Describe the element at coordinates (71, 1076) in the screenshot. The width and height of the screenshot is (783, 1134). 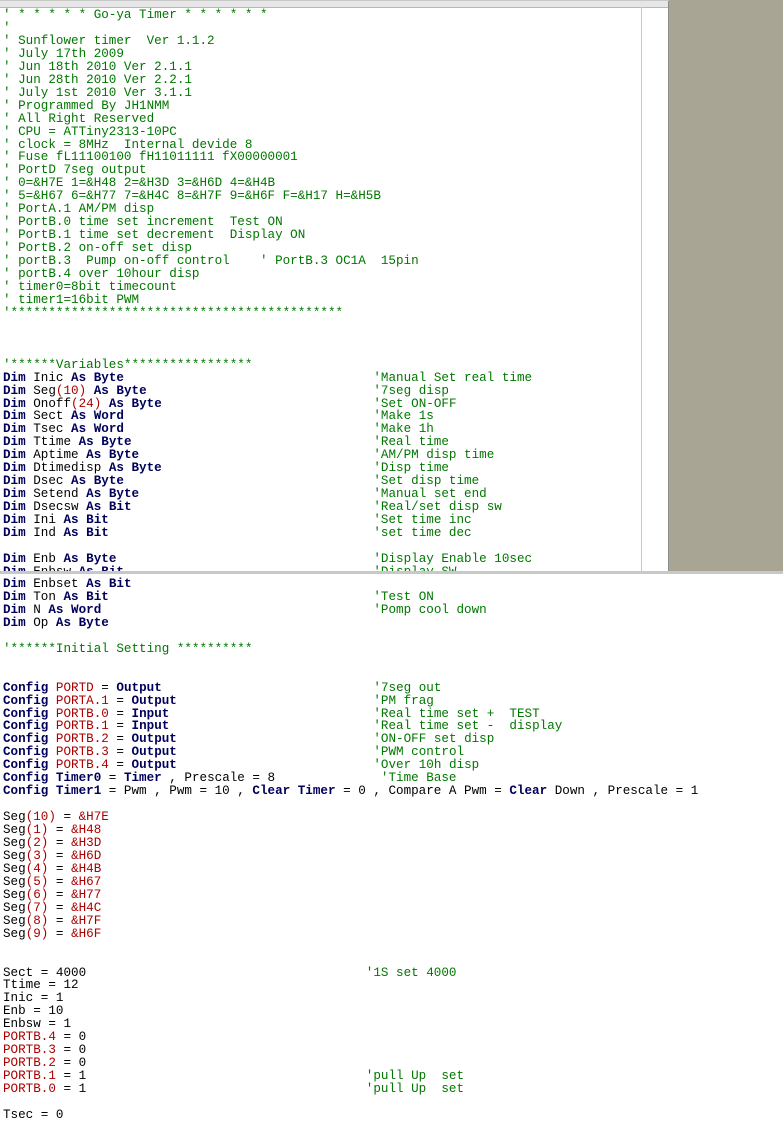
I see `code-text: = 1` at that location.